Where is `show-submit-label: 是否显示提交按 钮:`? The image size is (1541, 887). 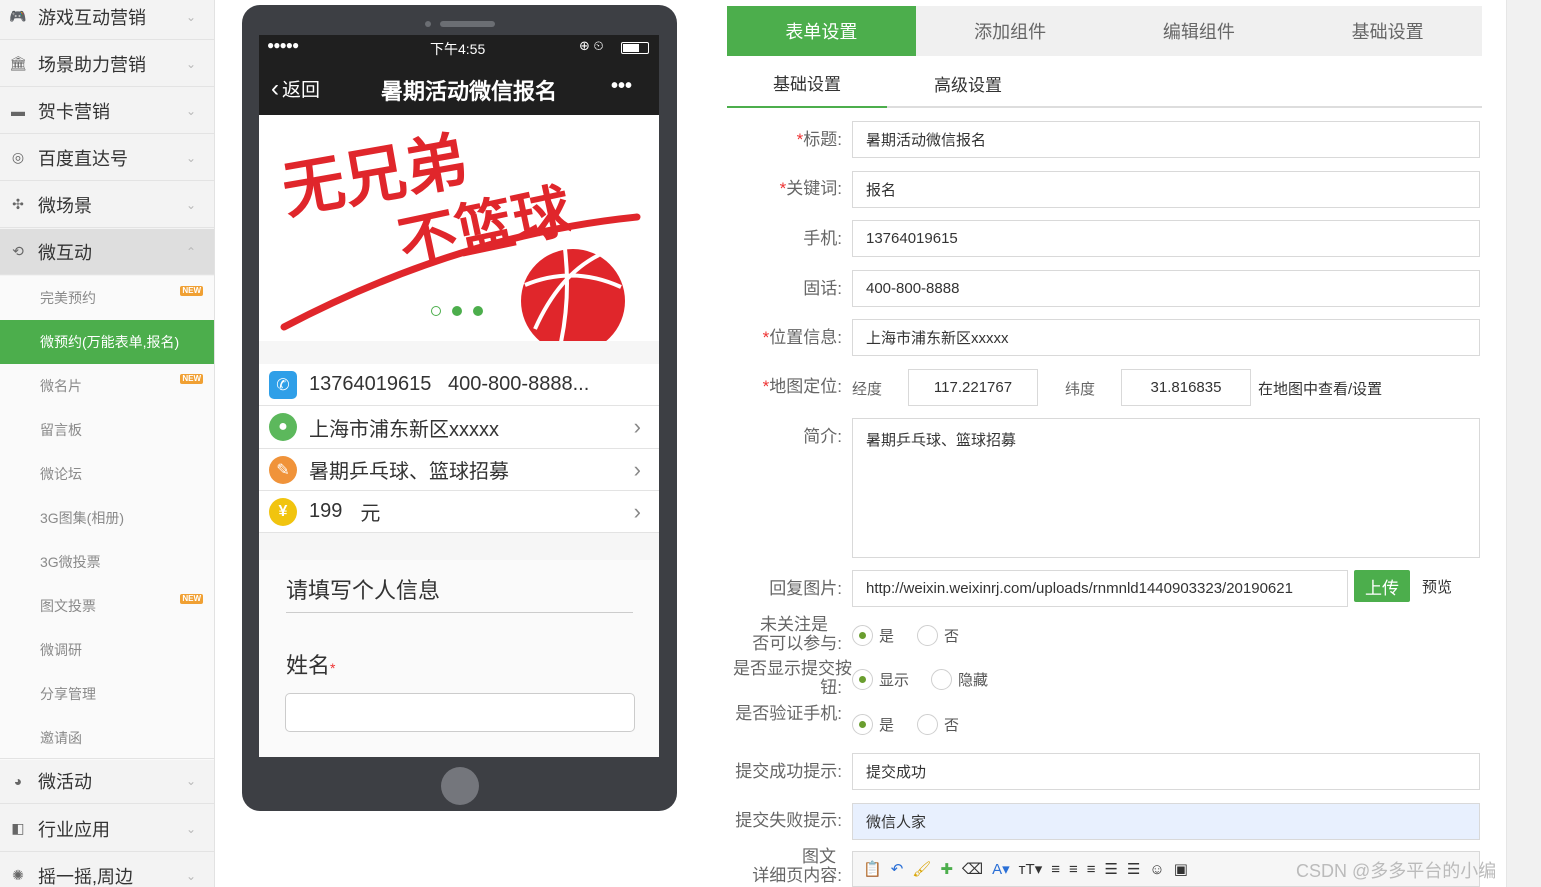 show-submit-label: 是否显示提交按 钮: is located at coordinates (792, 678).